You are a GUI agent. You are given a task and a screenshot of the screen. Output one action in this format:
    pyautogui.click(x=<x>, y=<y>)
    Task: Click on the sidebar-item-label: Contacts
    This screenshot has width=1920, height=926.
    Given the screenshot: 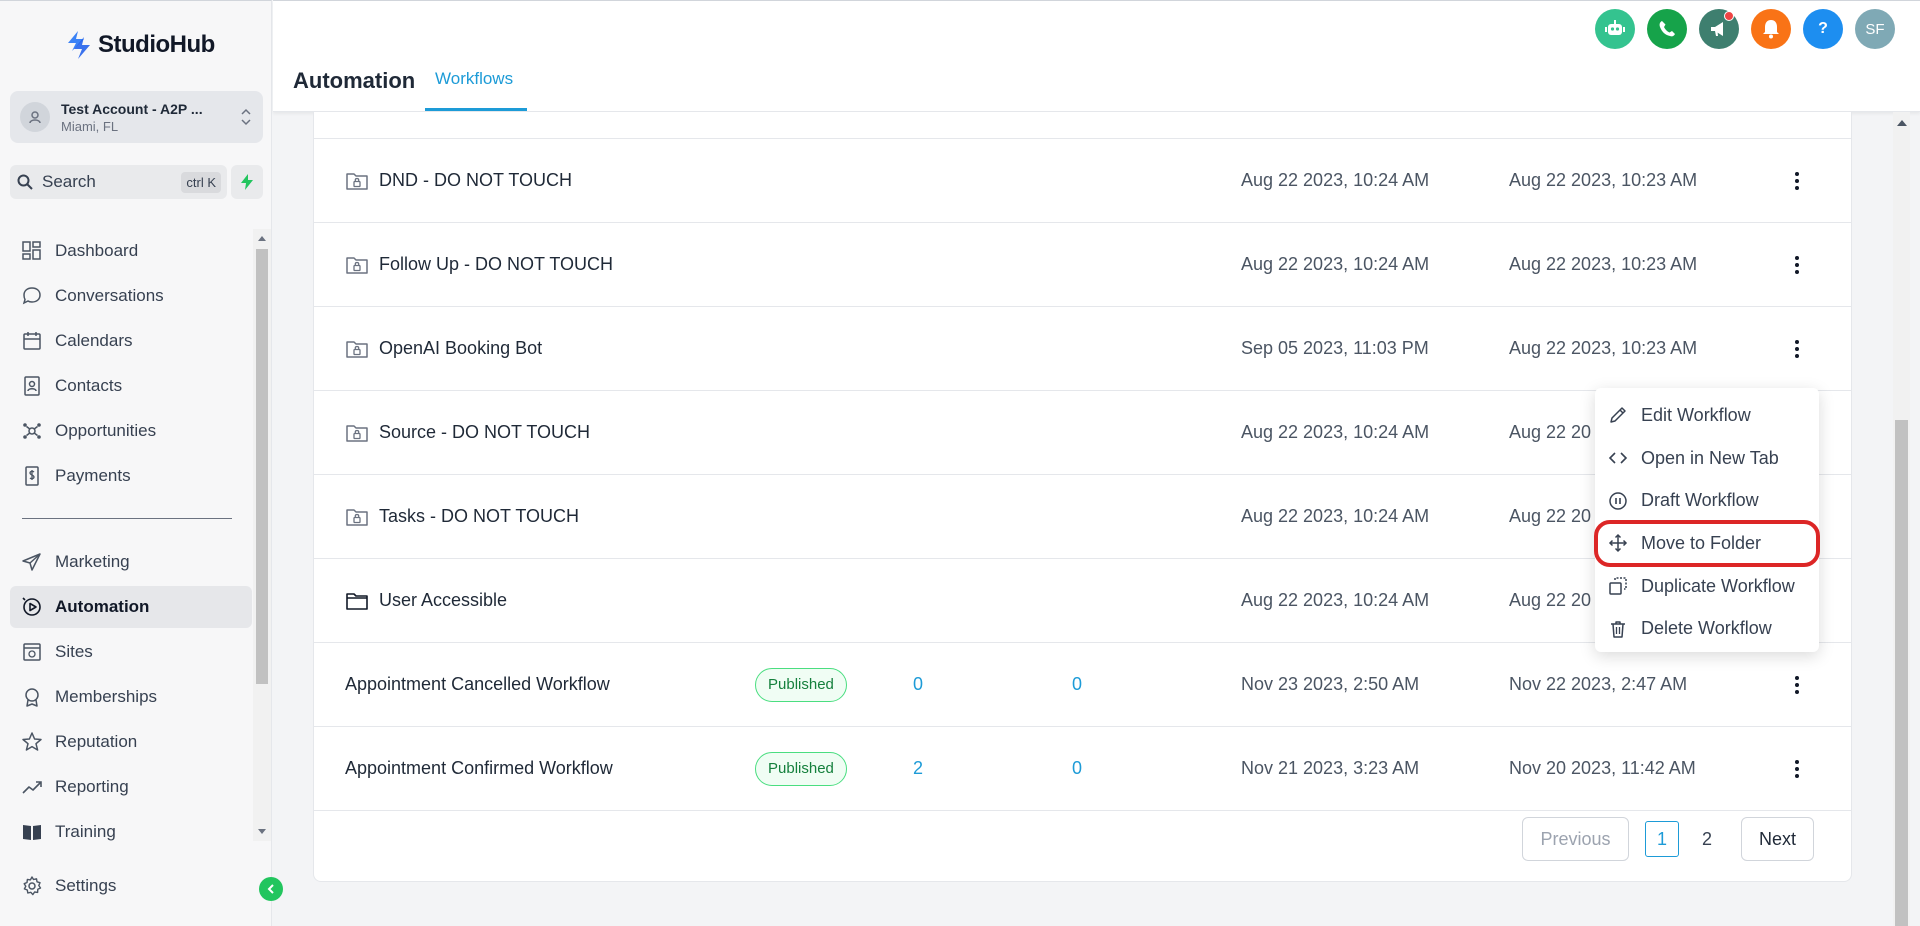 What is the action you would take?
    pyautogui.click(x=89, y=385)
    